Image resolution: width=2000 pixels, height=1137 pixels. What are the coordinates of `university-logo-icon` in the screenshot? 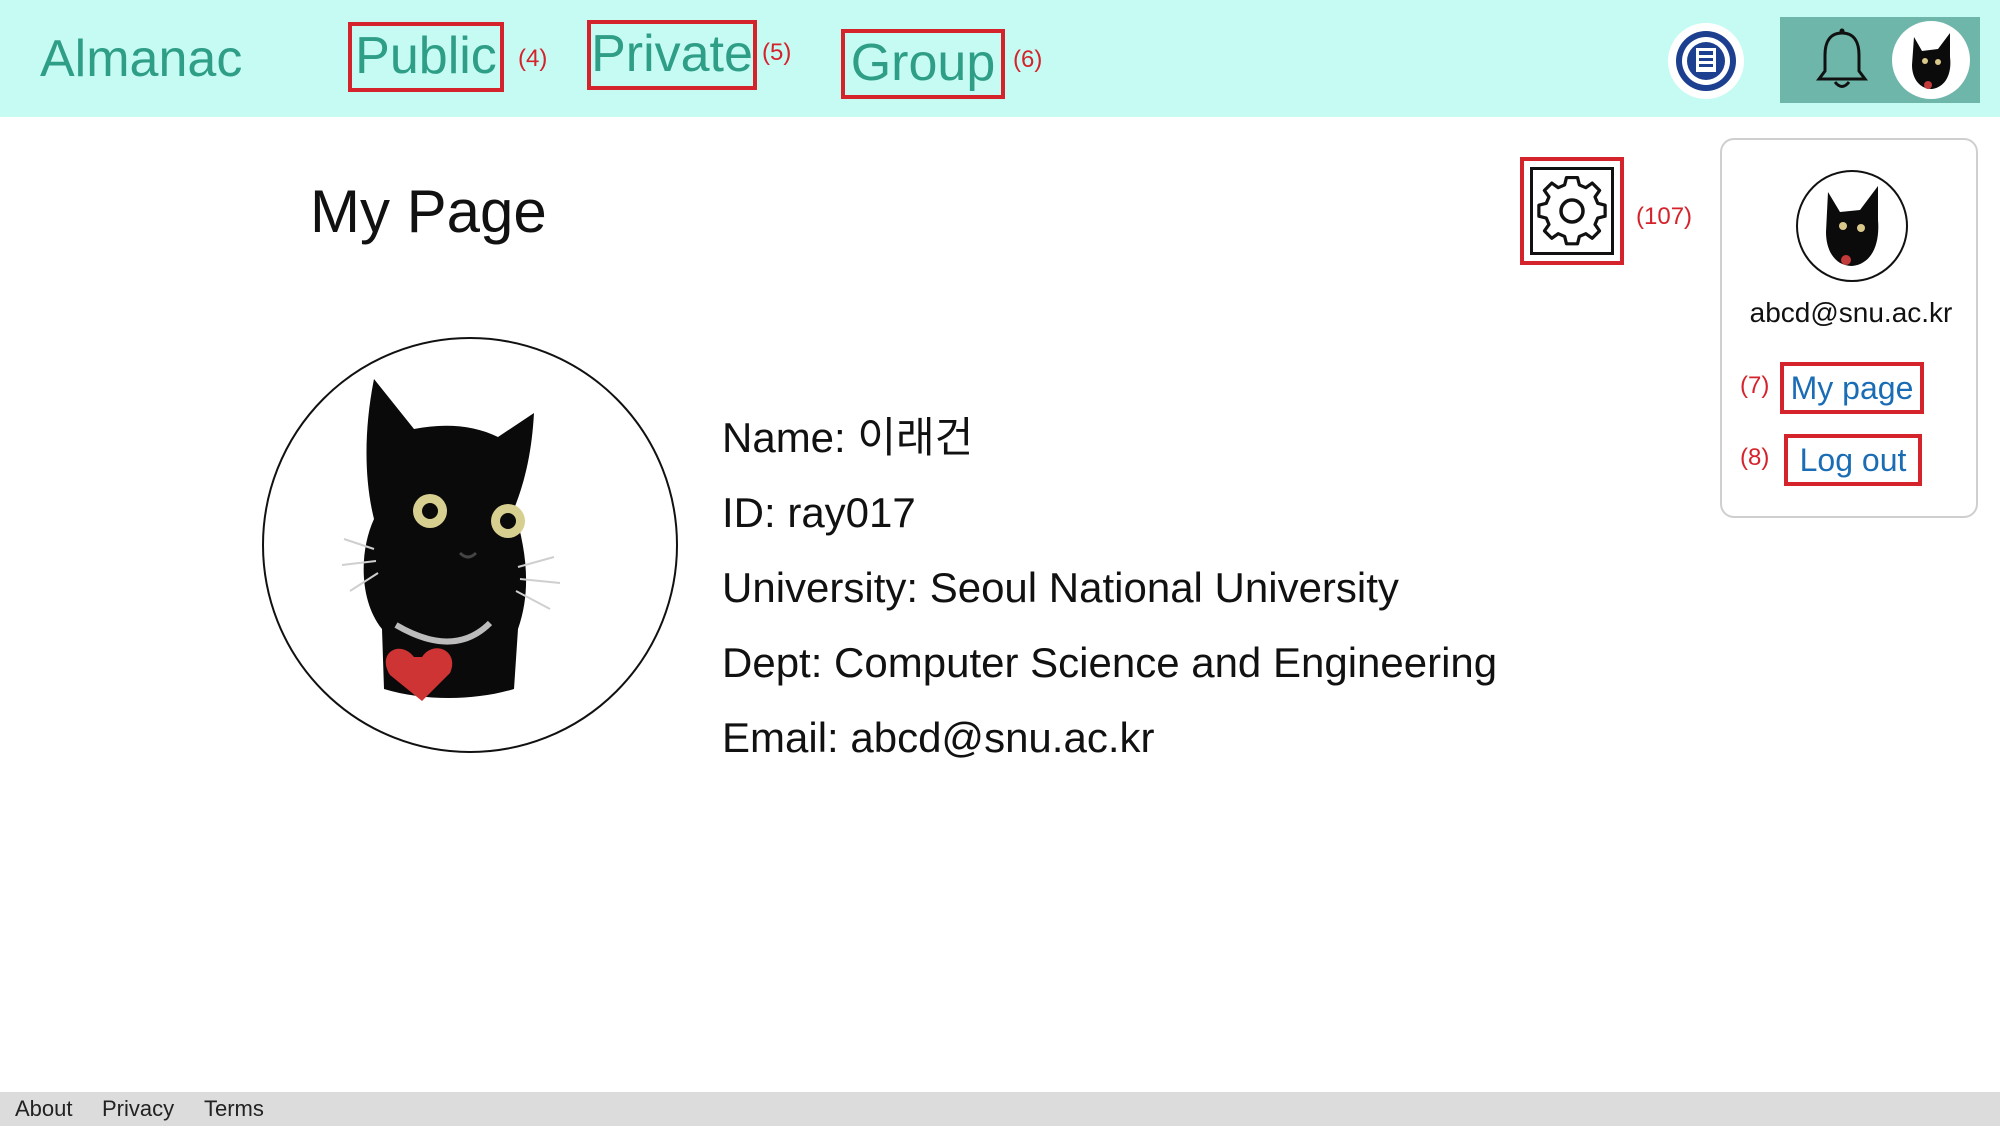 It's located at (1706, 61).